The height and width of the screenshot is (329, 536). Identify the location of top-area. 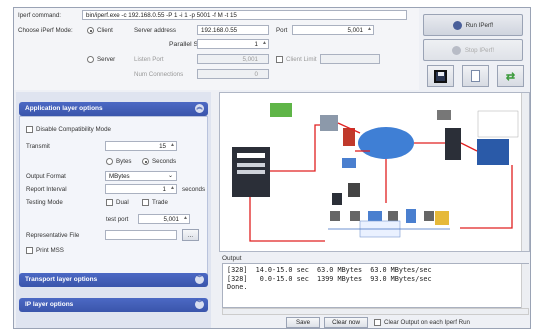
(268, 3).